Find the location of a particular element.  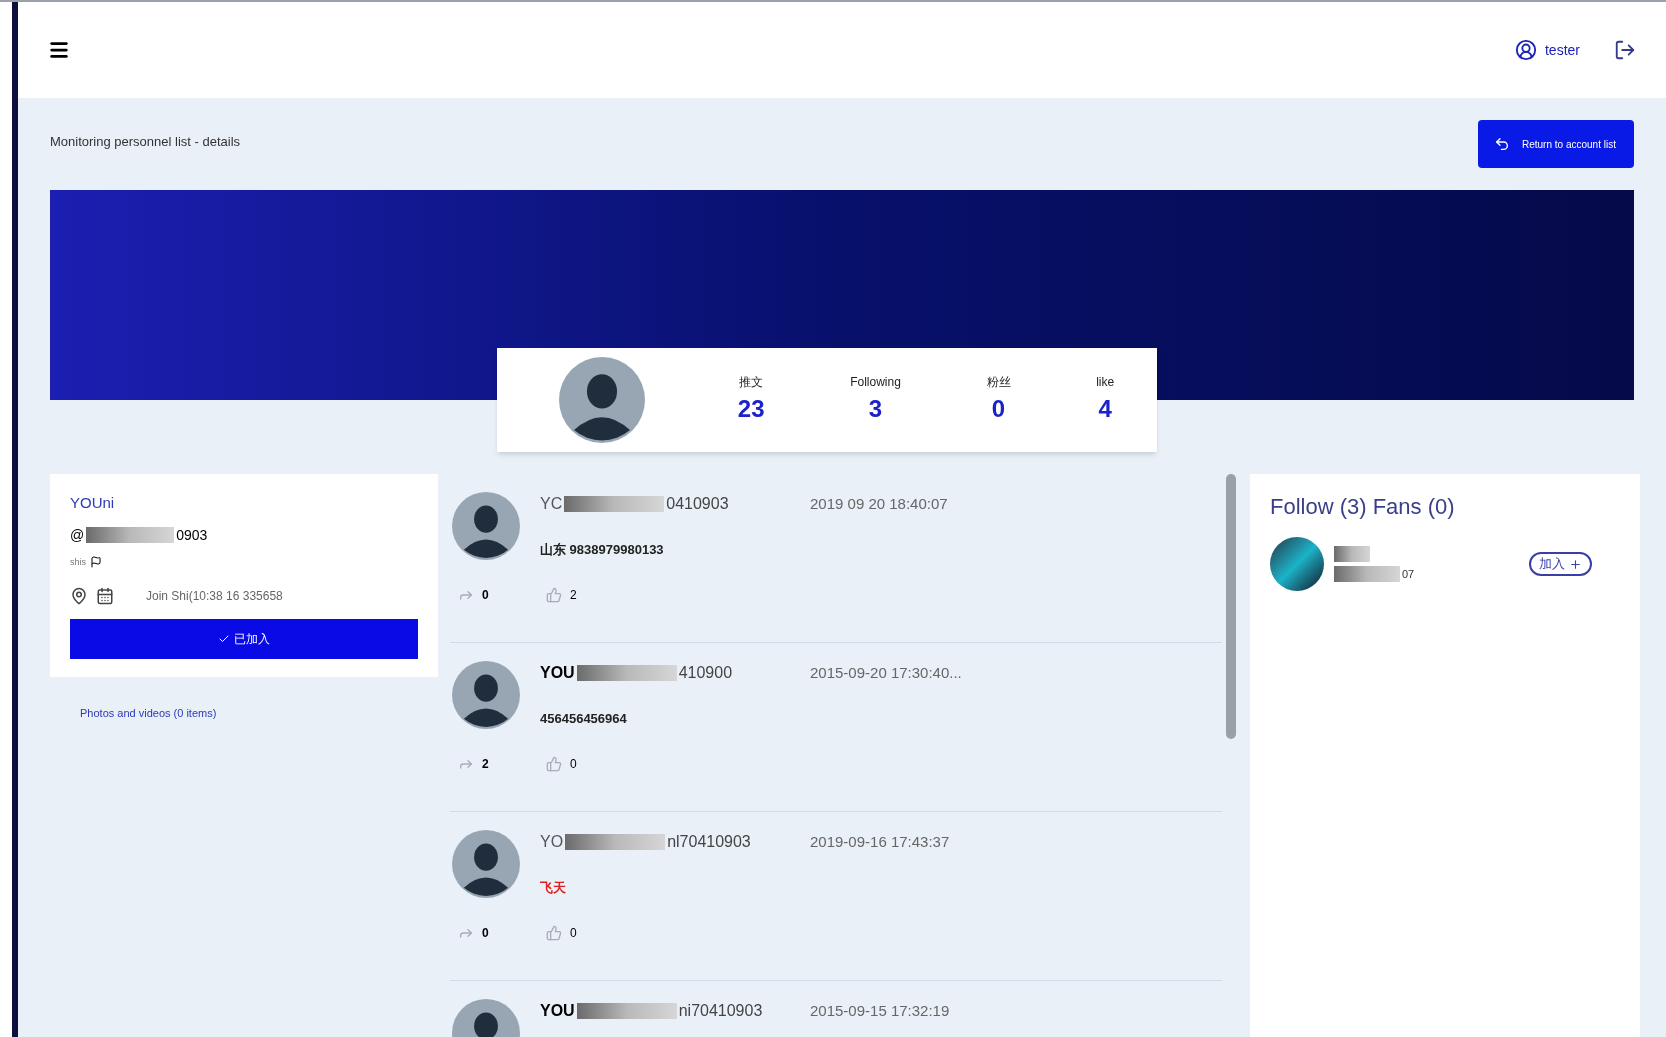

menu-icon is located at coordinates (59, 50).